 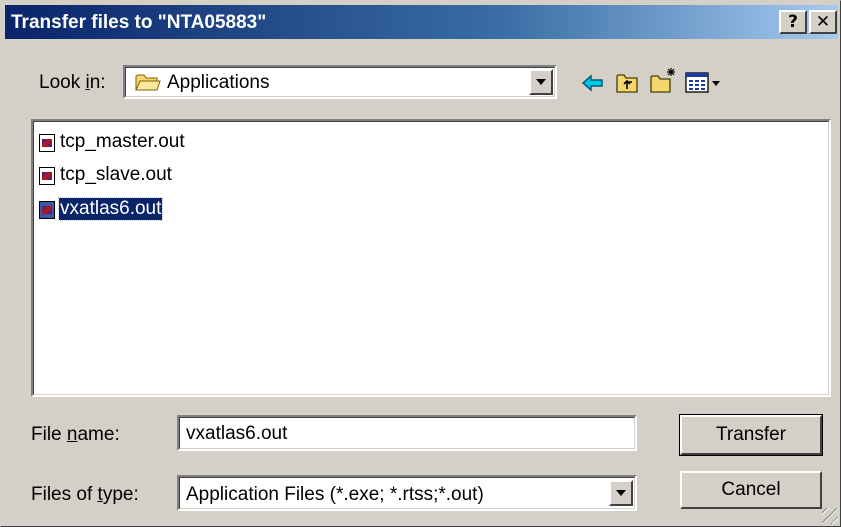 What do you see at coordinates (85, 494) in the screenshot?
I see `filetype-label: Files of type:` at bounding box center [85, 494].